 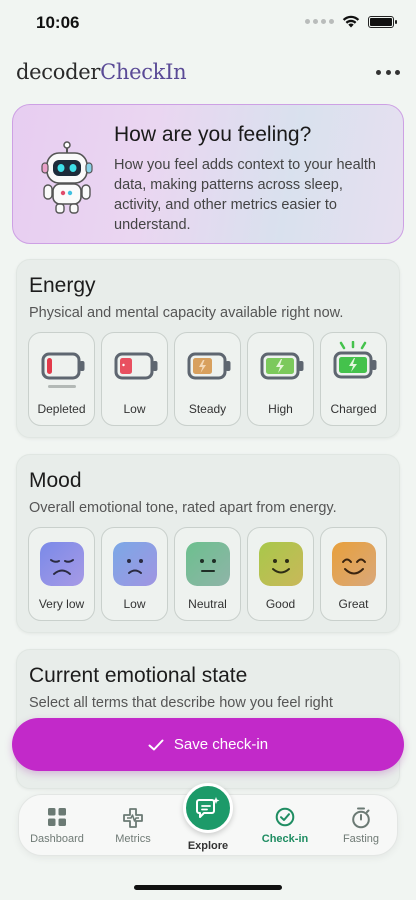 I want to click on energy-options: Depleted Low Steady High Charged, so click(x=207, y=379).